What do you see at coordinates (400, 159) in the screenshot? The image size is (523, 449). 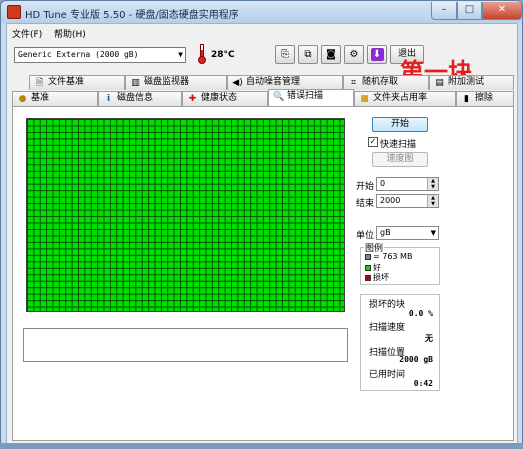 I see `speed-map-button: 速度图` at bounding box center [400, 159].